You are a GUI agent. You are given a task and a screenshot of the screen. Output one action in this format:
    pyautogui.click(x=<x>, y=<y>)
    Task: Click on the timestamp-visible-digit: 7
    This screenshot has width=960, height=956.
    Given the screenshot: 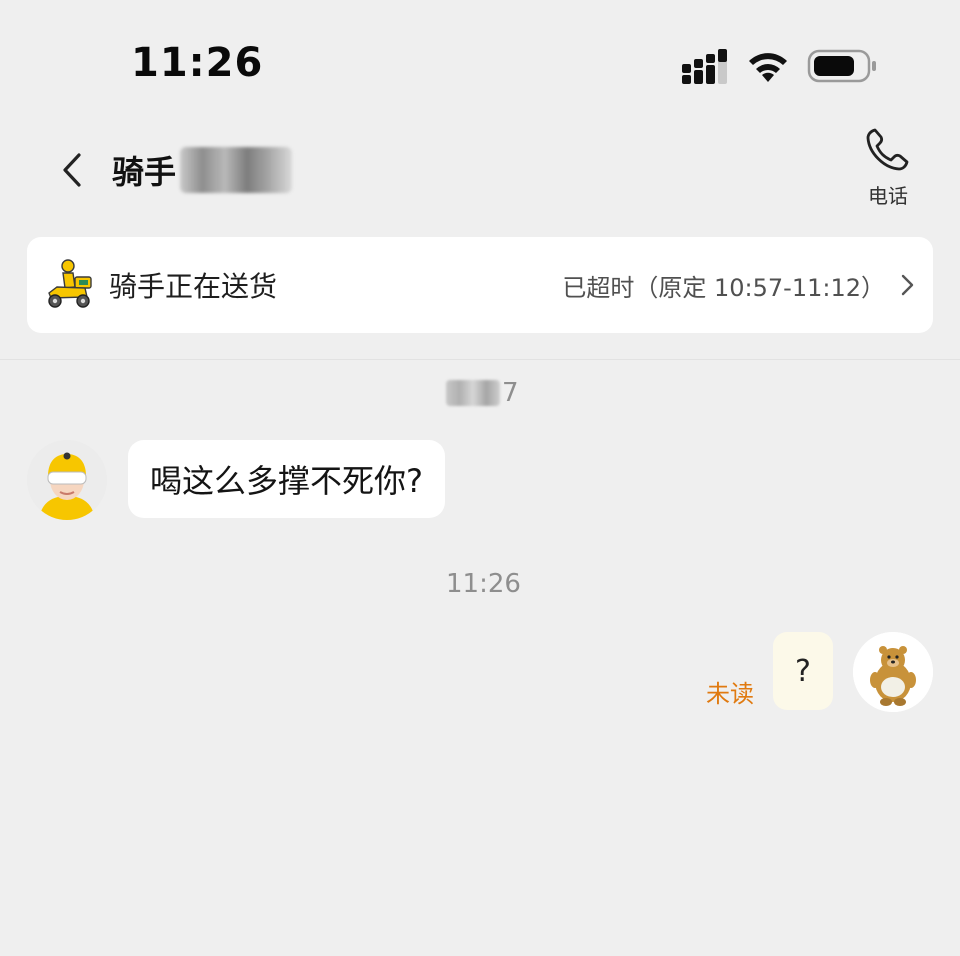 What is the action you would take?
    pyautogui.click(x=510, y=393)
    